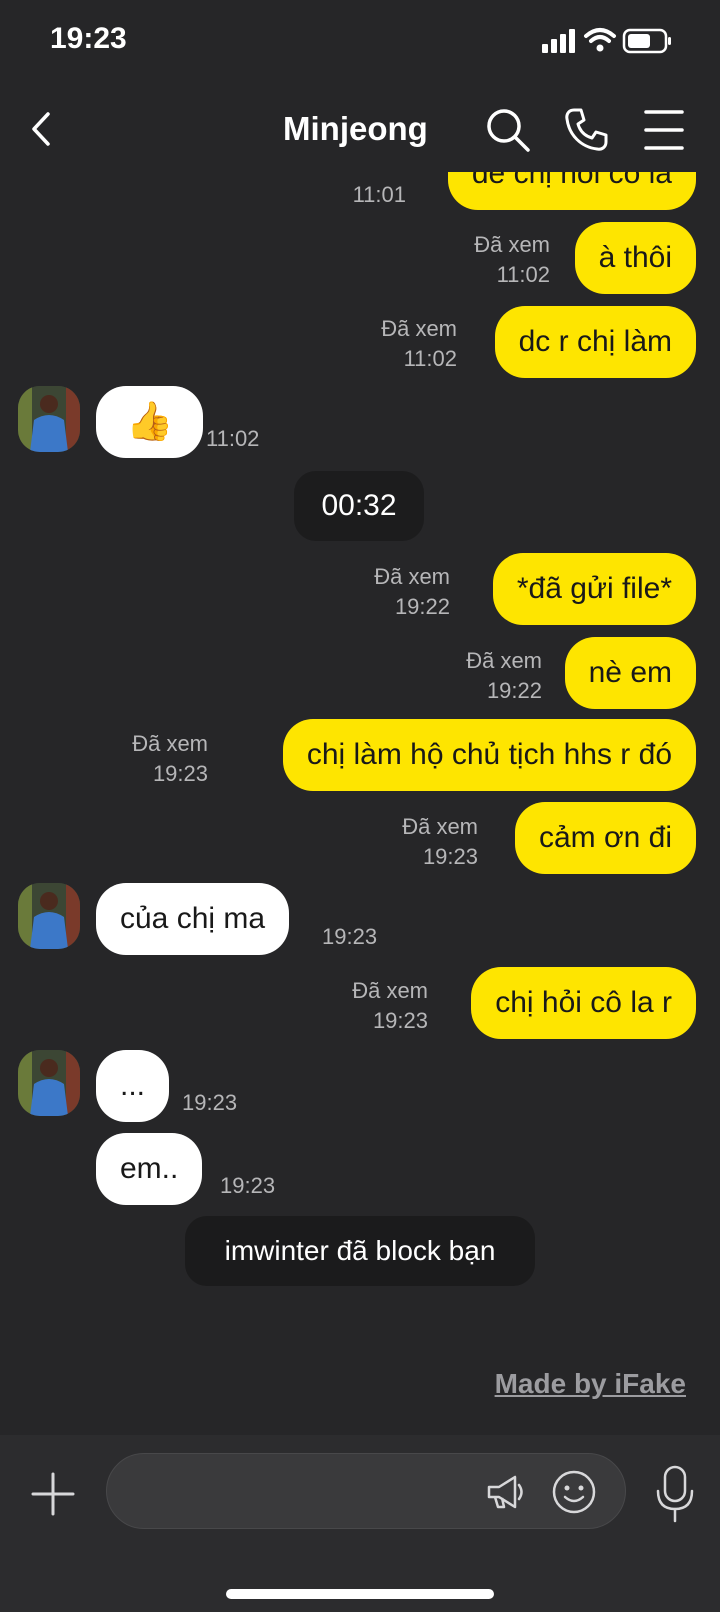 Image resolution: width=720 pixels, height=1612 pixels. What do you see at coordinates (346, 195) in the screenshot?
I see `message-meta: 11:01` at bounding box center [346, 195].